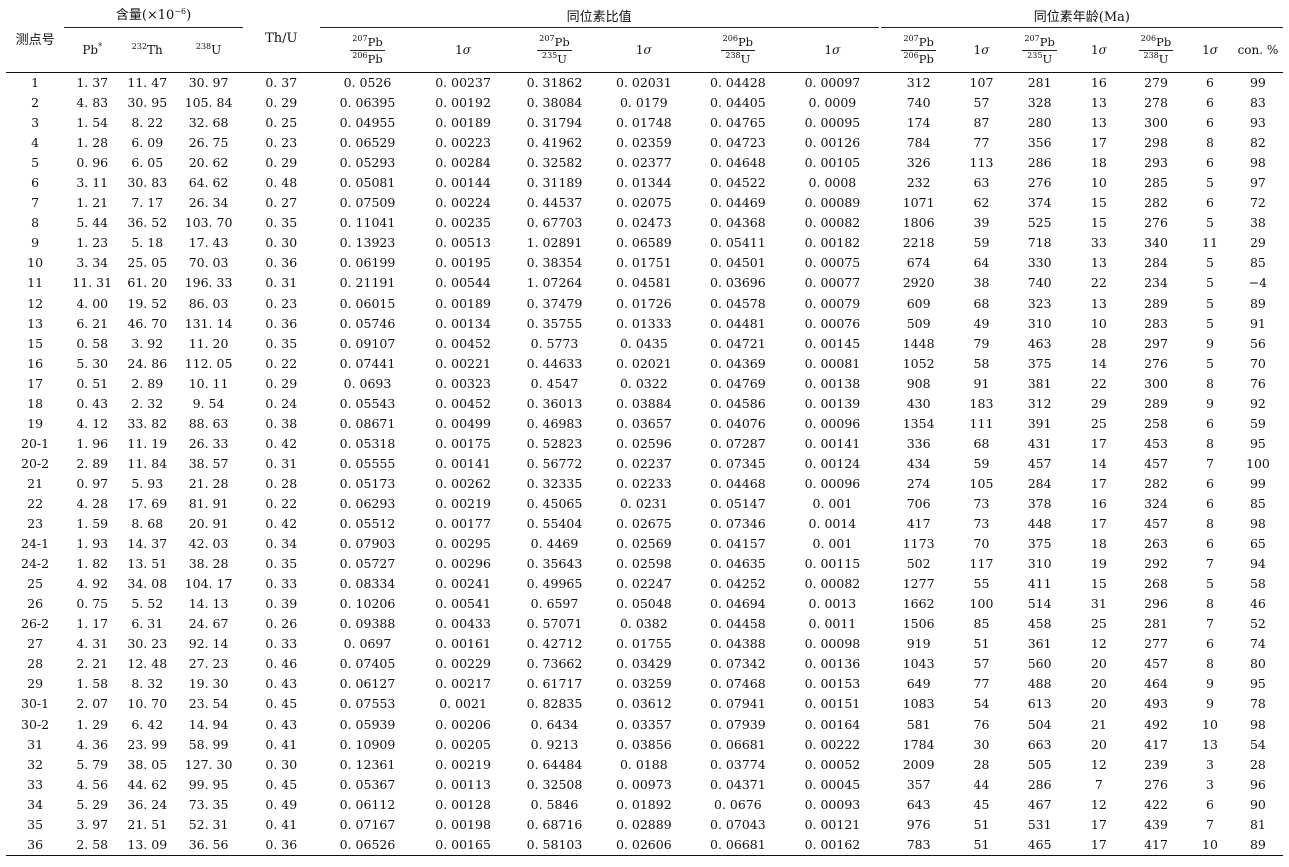  What do you see at coordinates (981, 363) in the screenshot?
I see `cell-age-207pb-206pb-sigma: 58` at bounding box center [981, 363].